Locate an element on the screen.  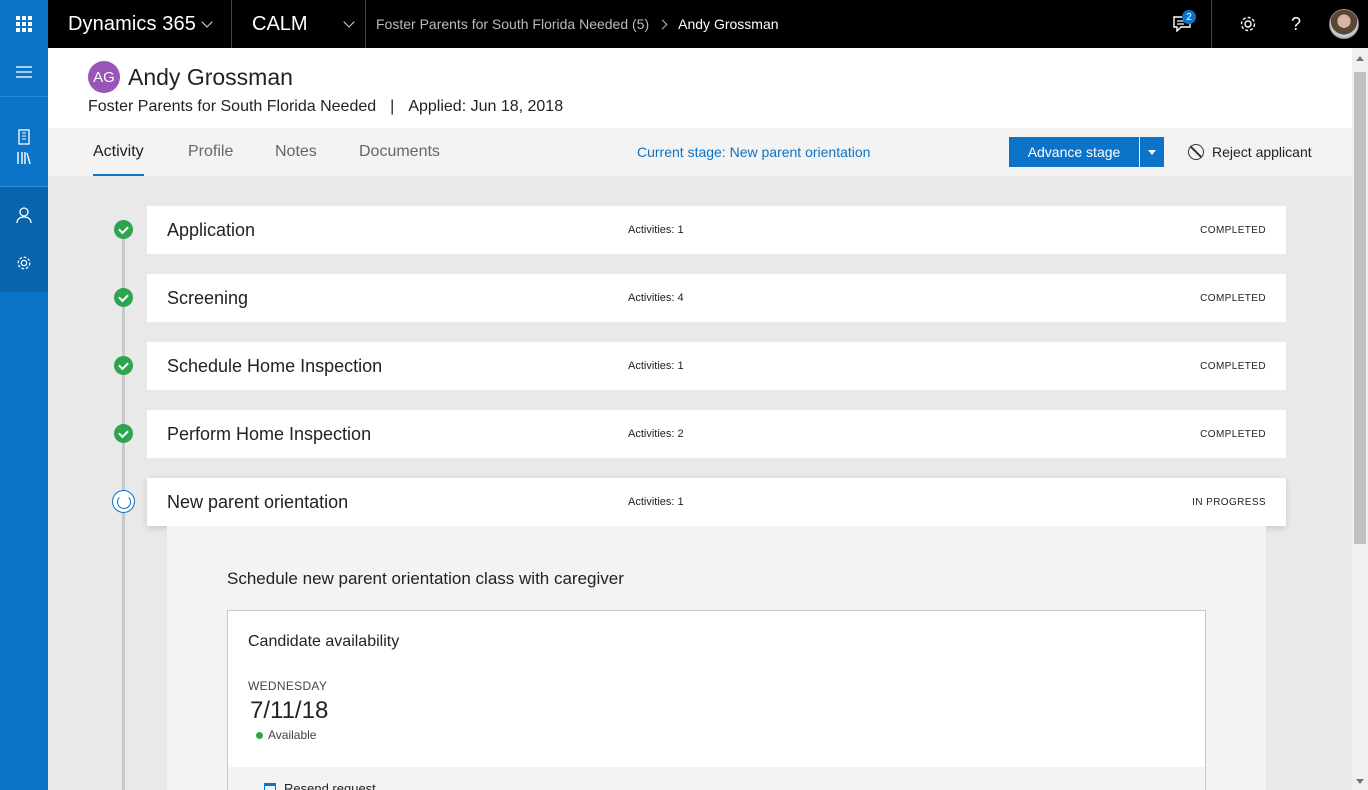
advance-stage-split-button: Advance stage is located at coordinates (1086, 152).